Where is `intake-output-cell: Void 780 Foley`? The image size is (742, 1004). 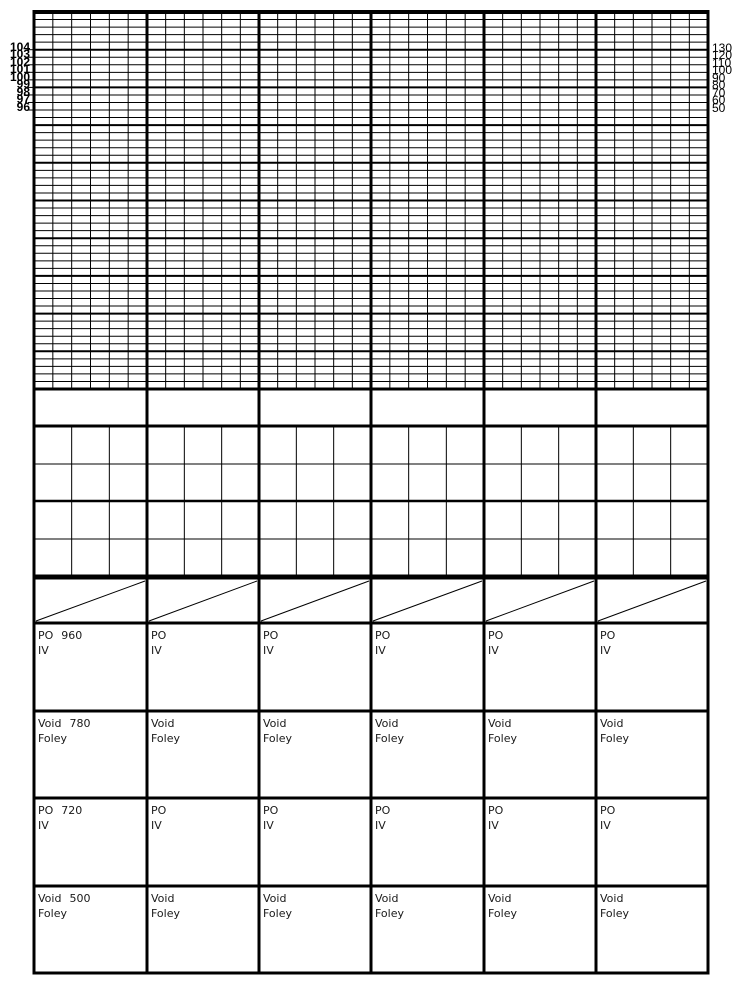
intake-output-cell: Void 780 Foley is located at coordinates (64, 731).